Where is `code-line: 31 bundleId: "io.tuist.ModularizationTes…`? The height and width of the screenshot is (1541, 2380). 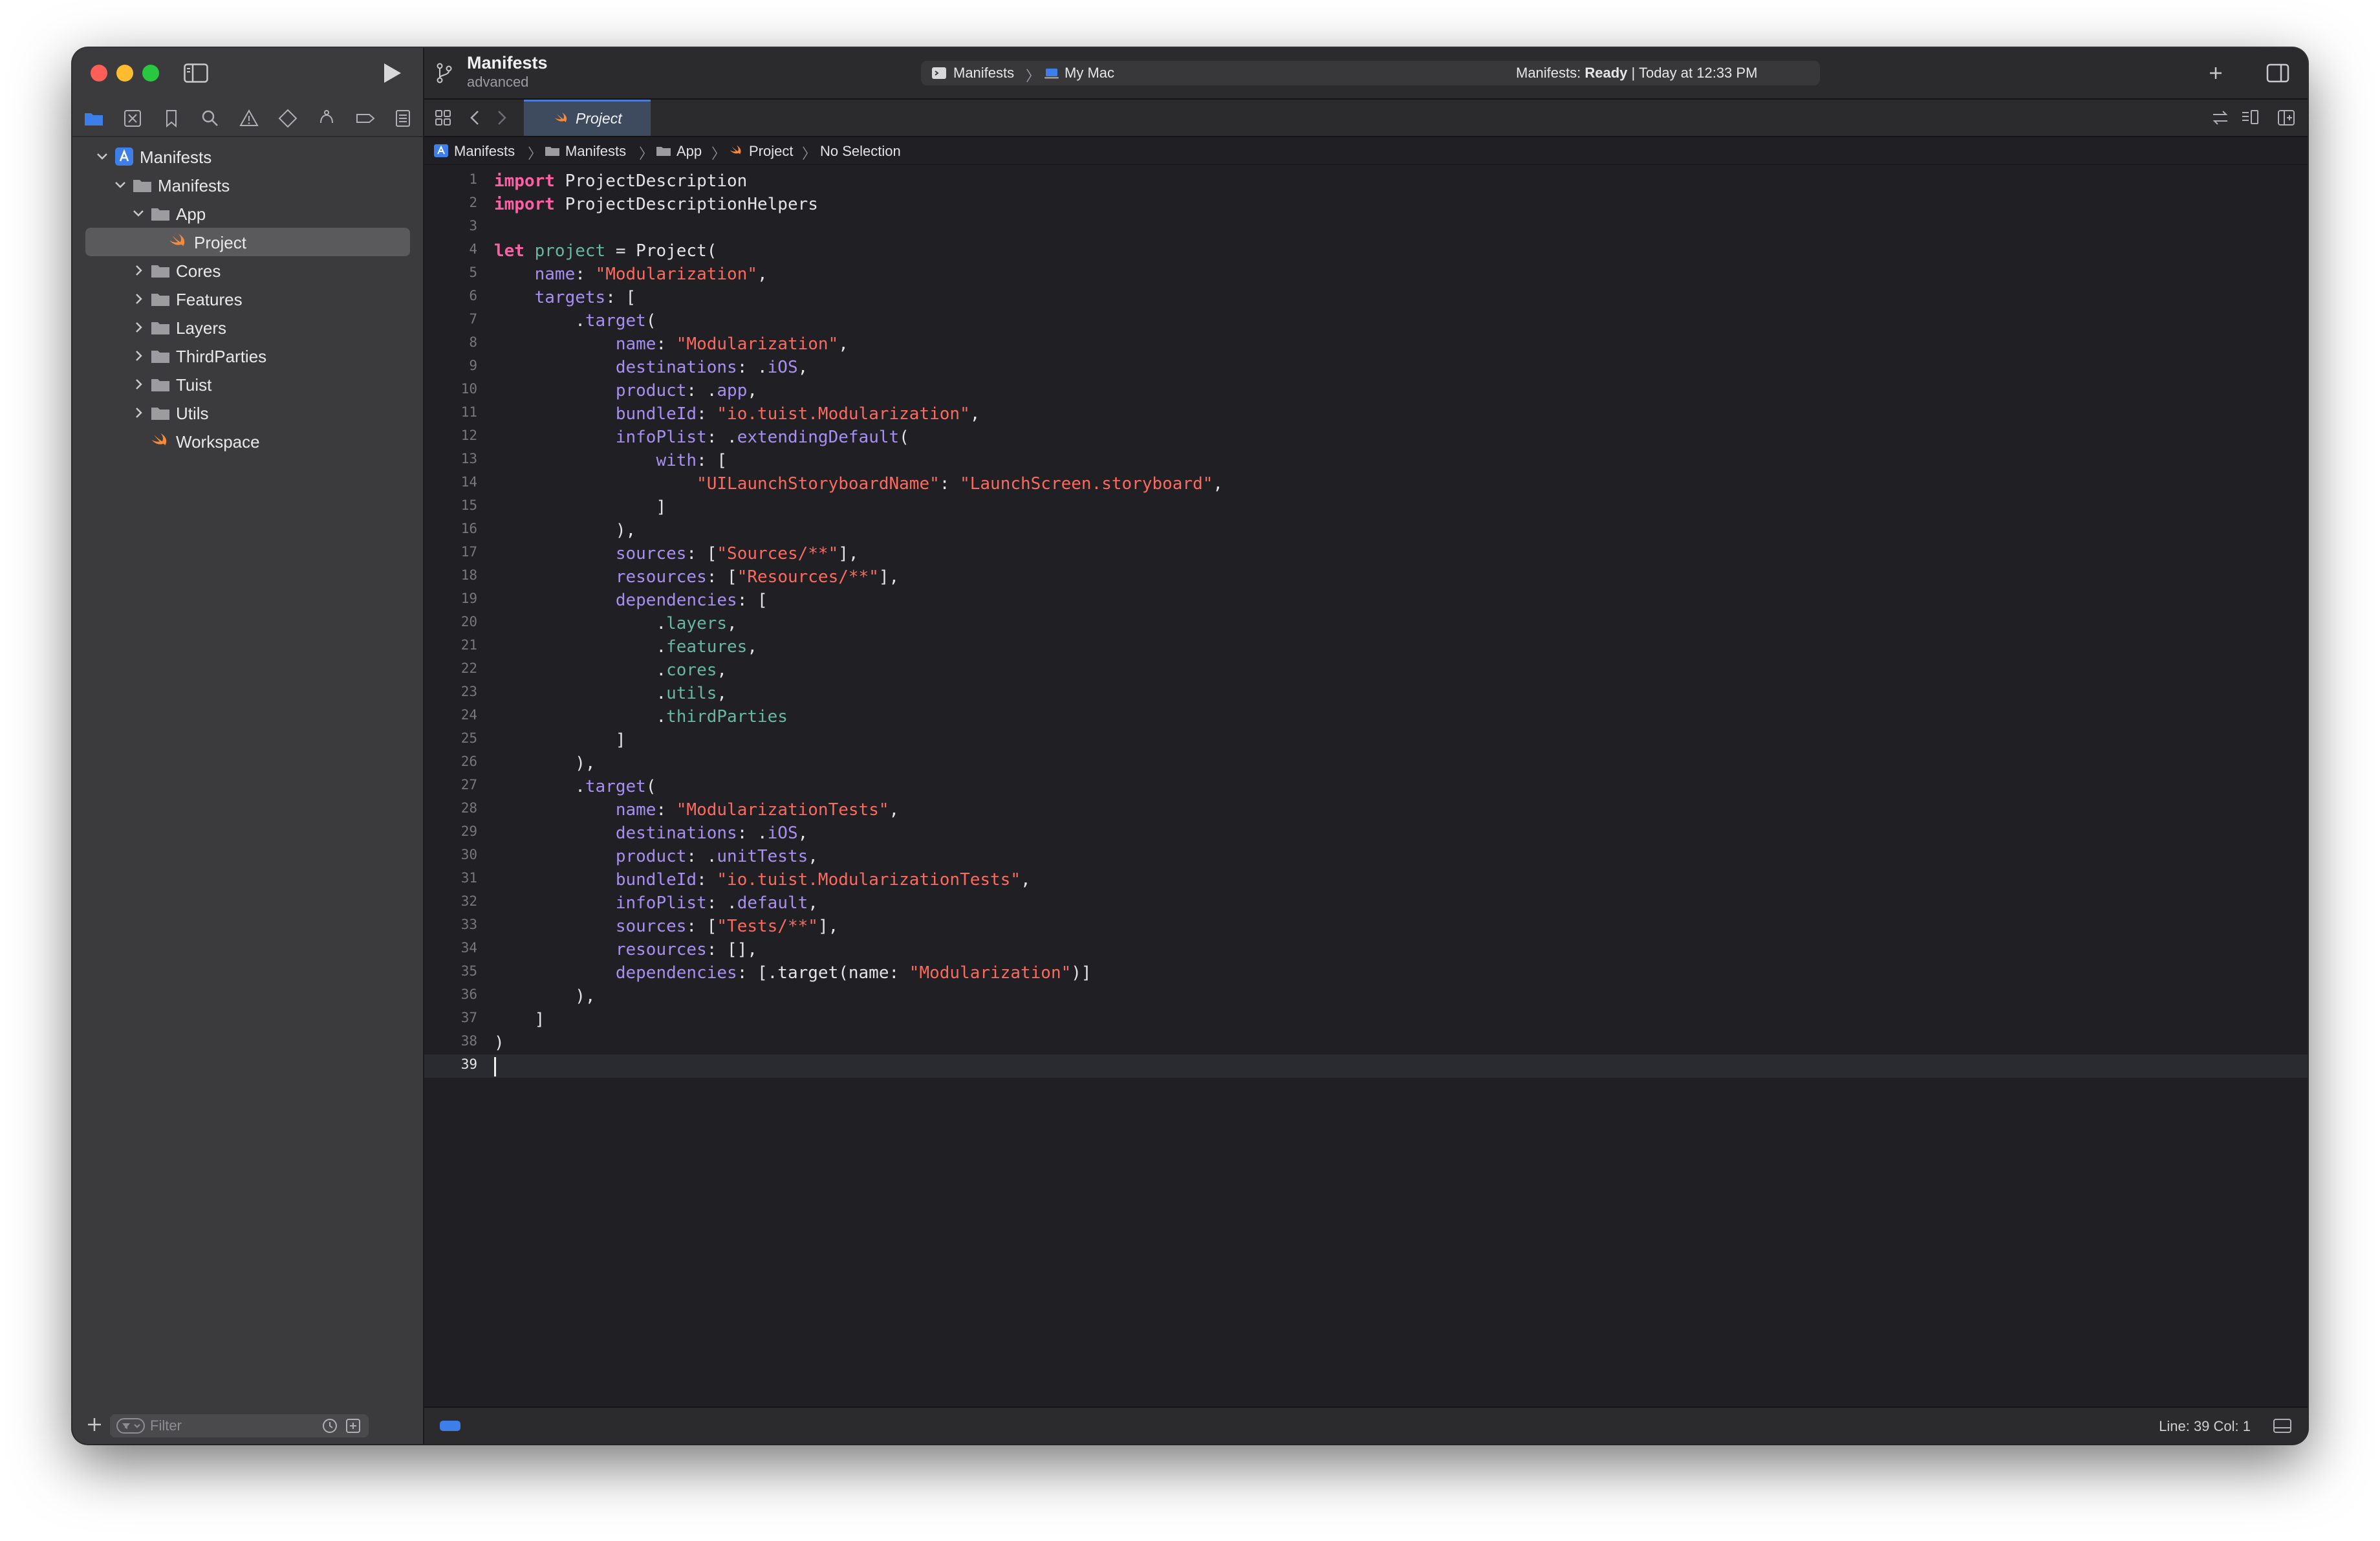 code-line: 31 bundleId: "io.tuist.ModularizationTes… is located at coordinates (1366, 879).